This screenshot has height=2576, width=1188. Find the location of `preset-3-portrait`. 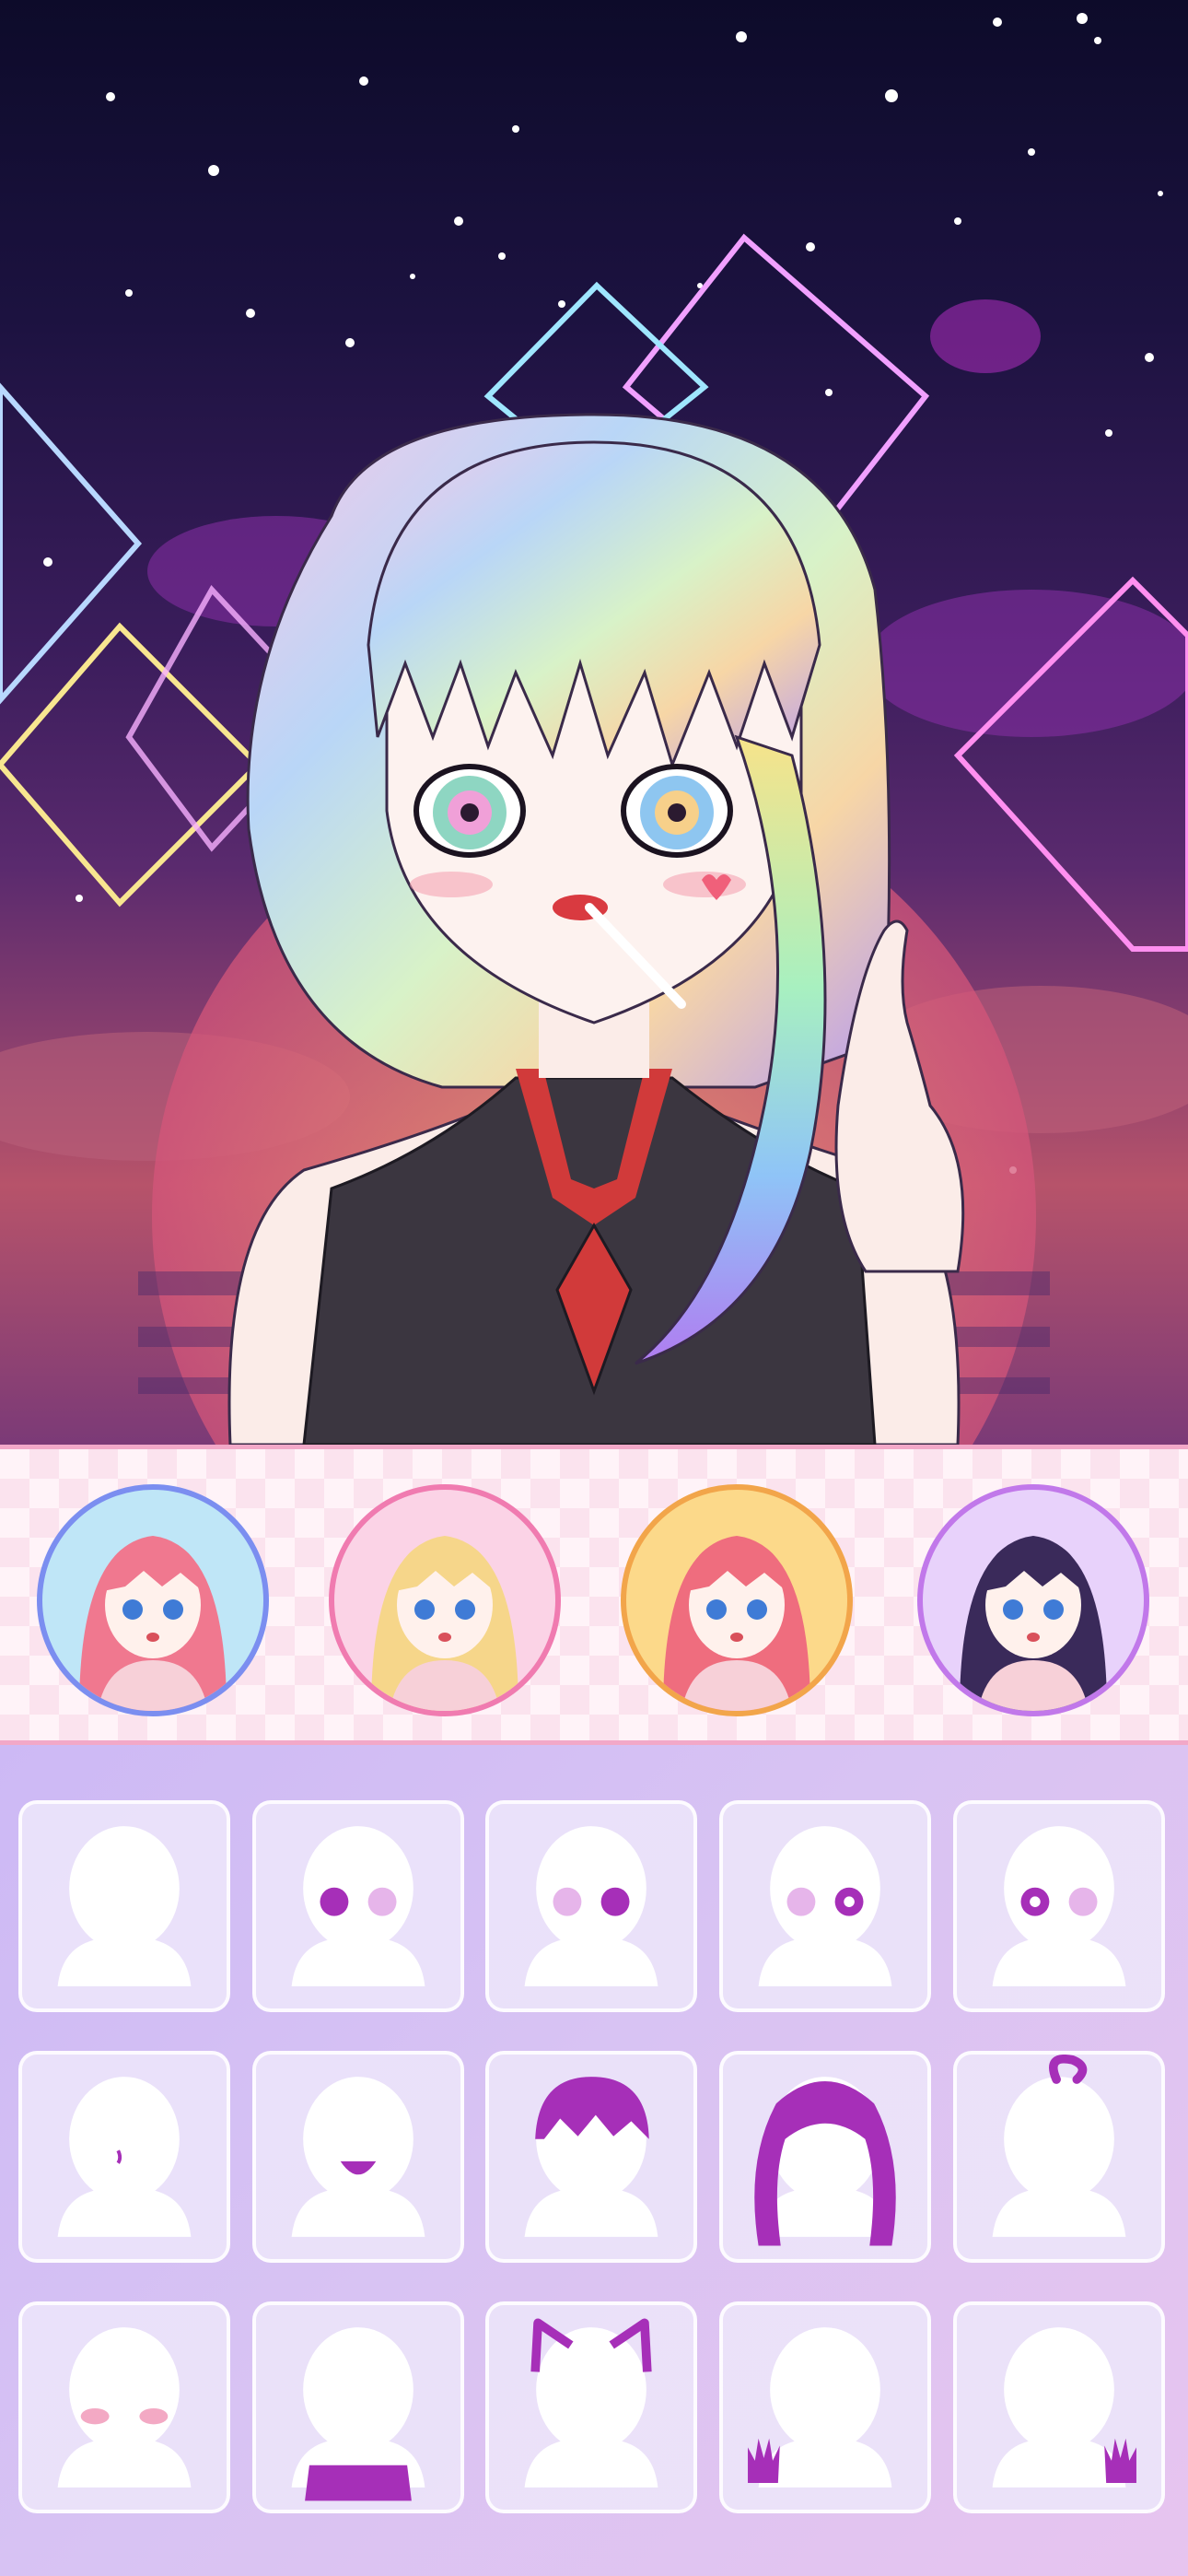

preset-3-portrait is located at coordinates (736, 1623).